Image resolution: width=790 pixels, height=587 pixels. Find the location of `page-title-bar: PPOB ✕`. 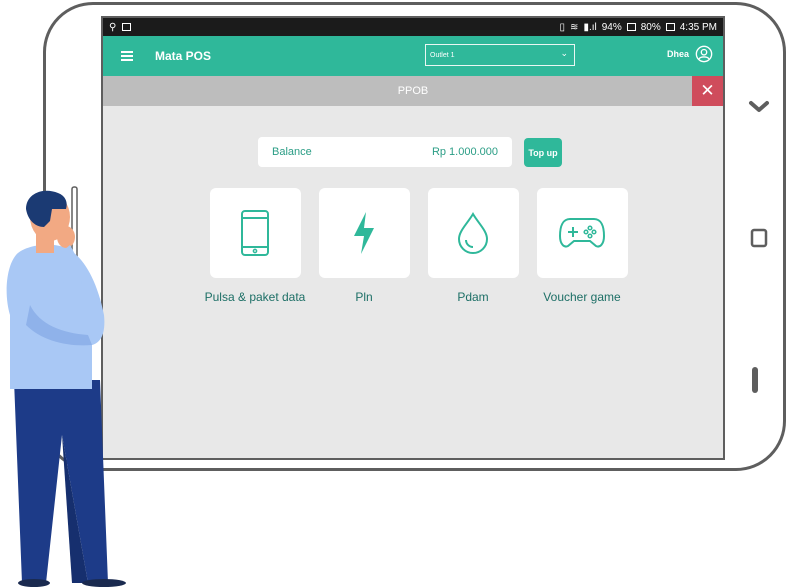

page-title-bar: PPOB ✕ is located at coordinates (413, 91).